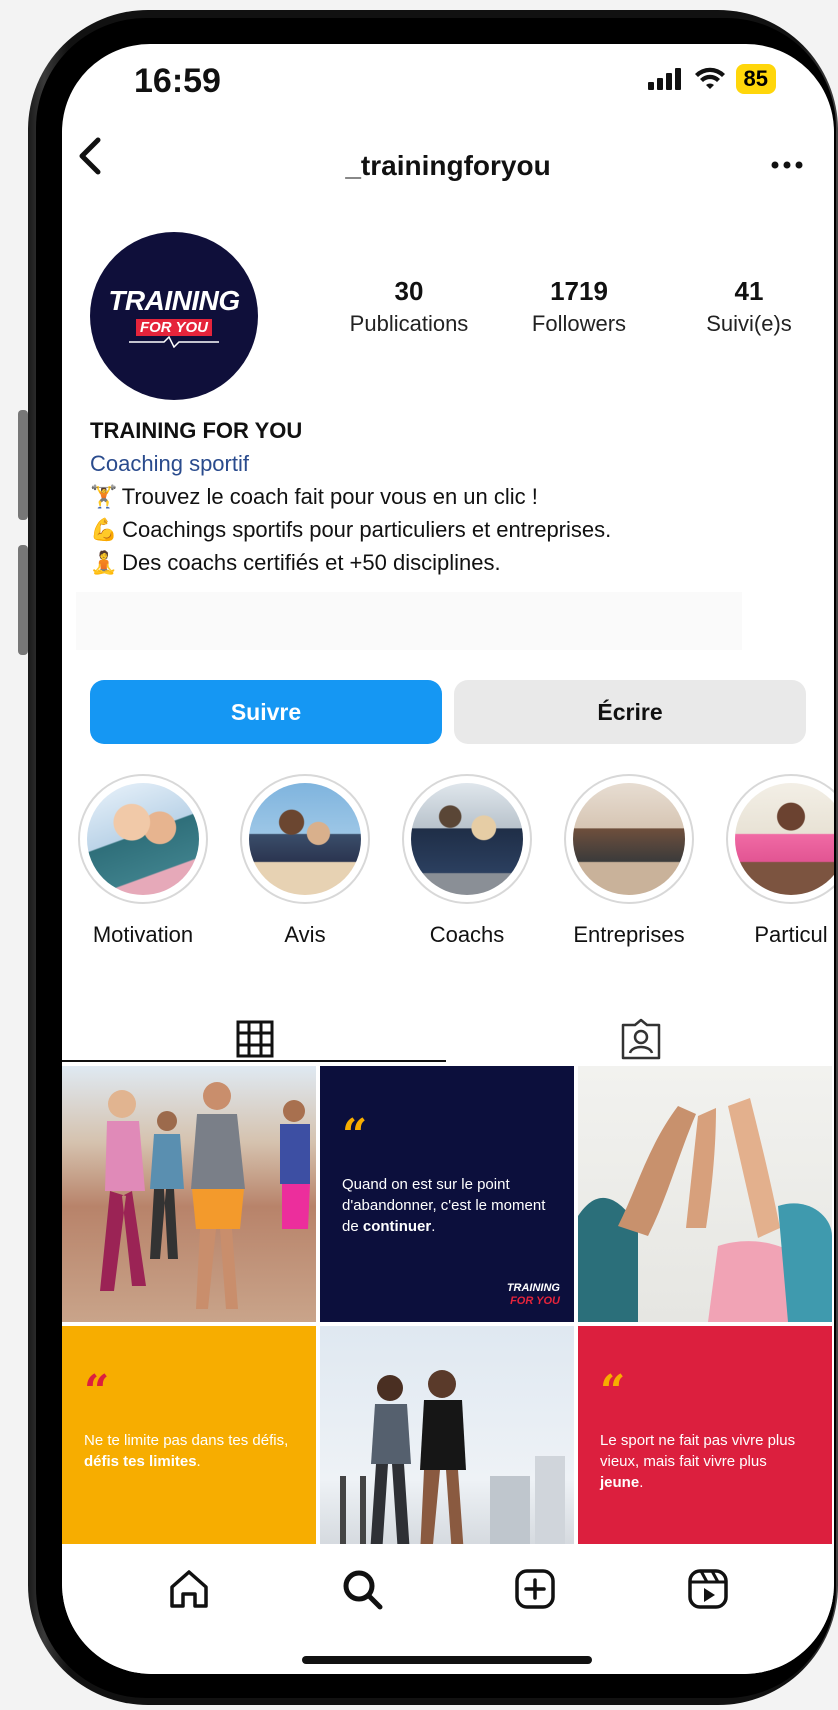 This screenshot has width=838, height=1710. I want to click on avatar-logo-subtitle: FOR YOU, so click(174, 327).